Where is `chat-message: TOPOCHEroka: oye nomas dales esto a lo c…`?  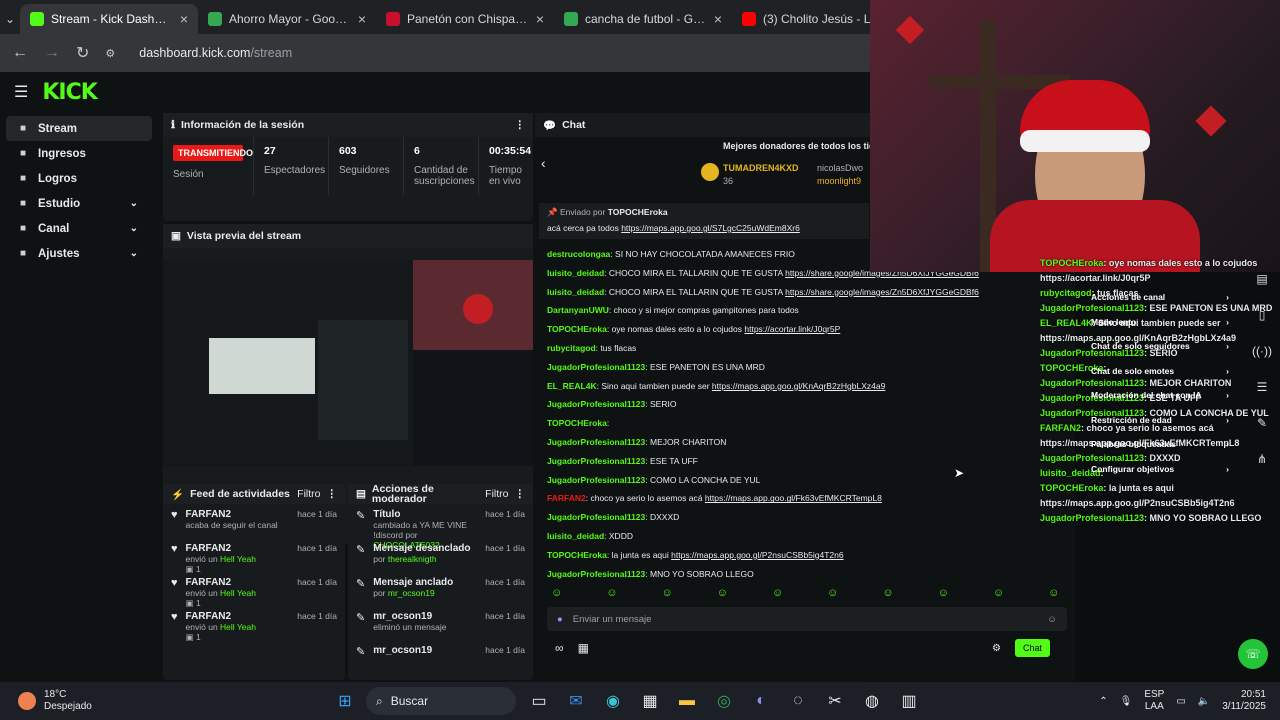 chat-message: TOPOCHEroka: oye nomas dales esto a lo c… is located at coordinates (805, 329).